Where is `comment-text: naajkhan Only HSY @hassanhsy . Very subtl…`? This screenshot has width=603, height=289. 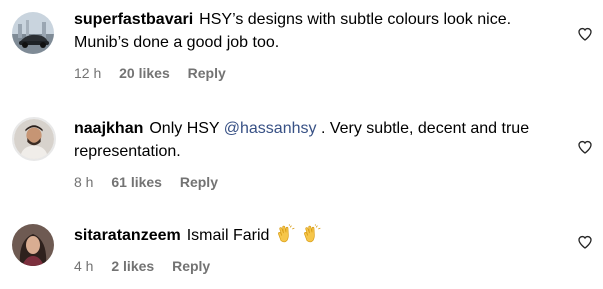
comment-text: naajkhan Only HSY @hassanhsy . Very subtl… is located at coordinates (318, 140).